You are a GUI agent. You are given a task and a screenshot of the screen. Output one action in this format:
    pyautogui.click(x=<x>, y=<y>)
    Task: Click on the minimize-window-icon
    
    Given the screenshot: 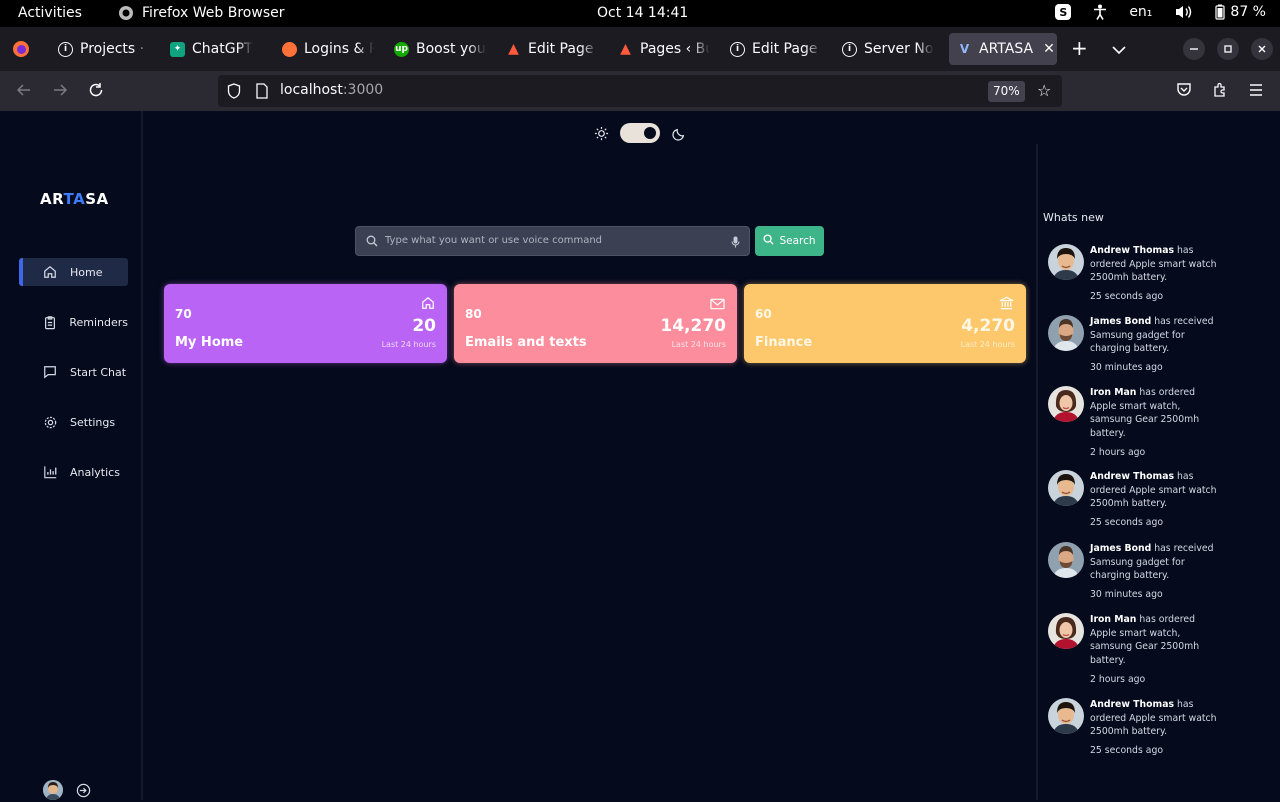 What is the action you would take?
    pyautogui.click(x=1194, y=49)
    